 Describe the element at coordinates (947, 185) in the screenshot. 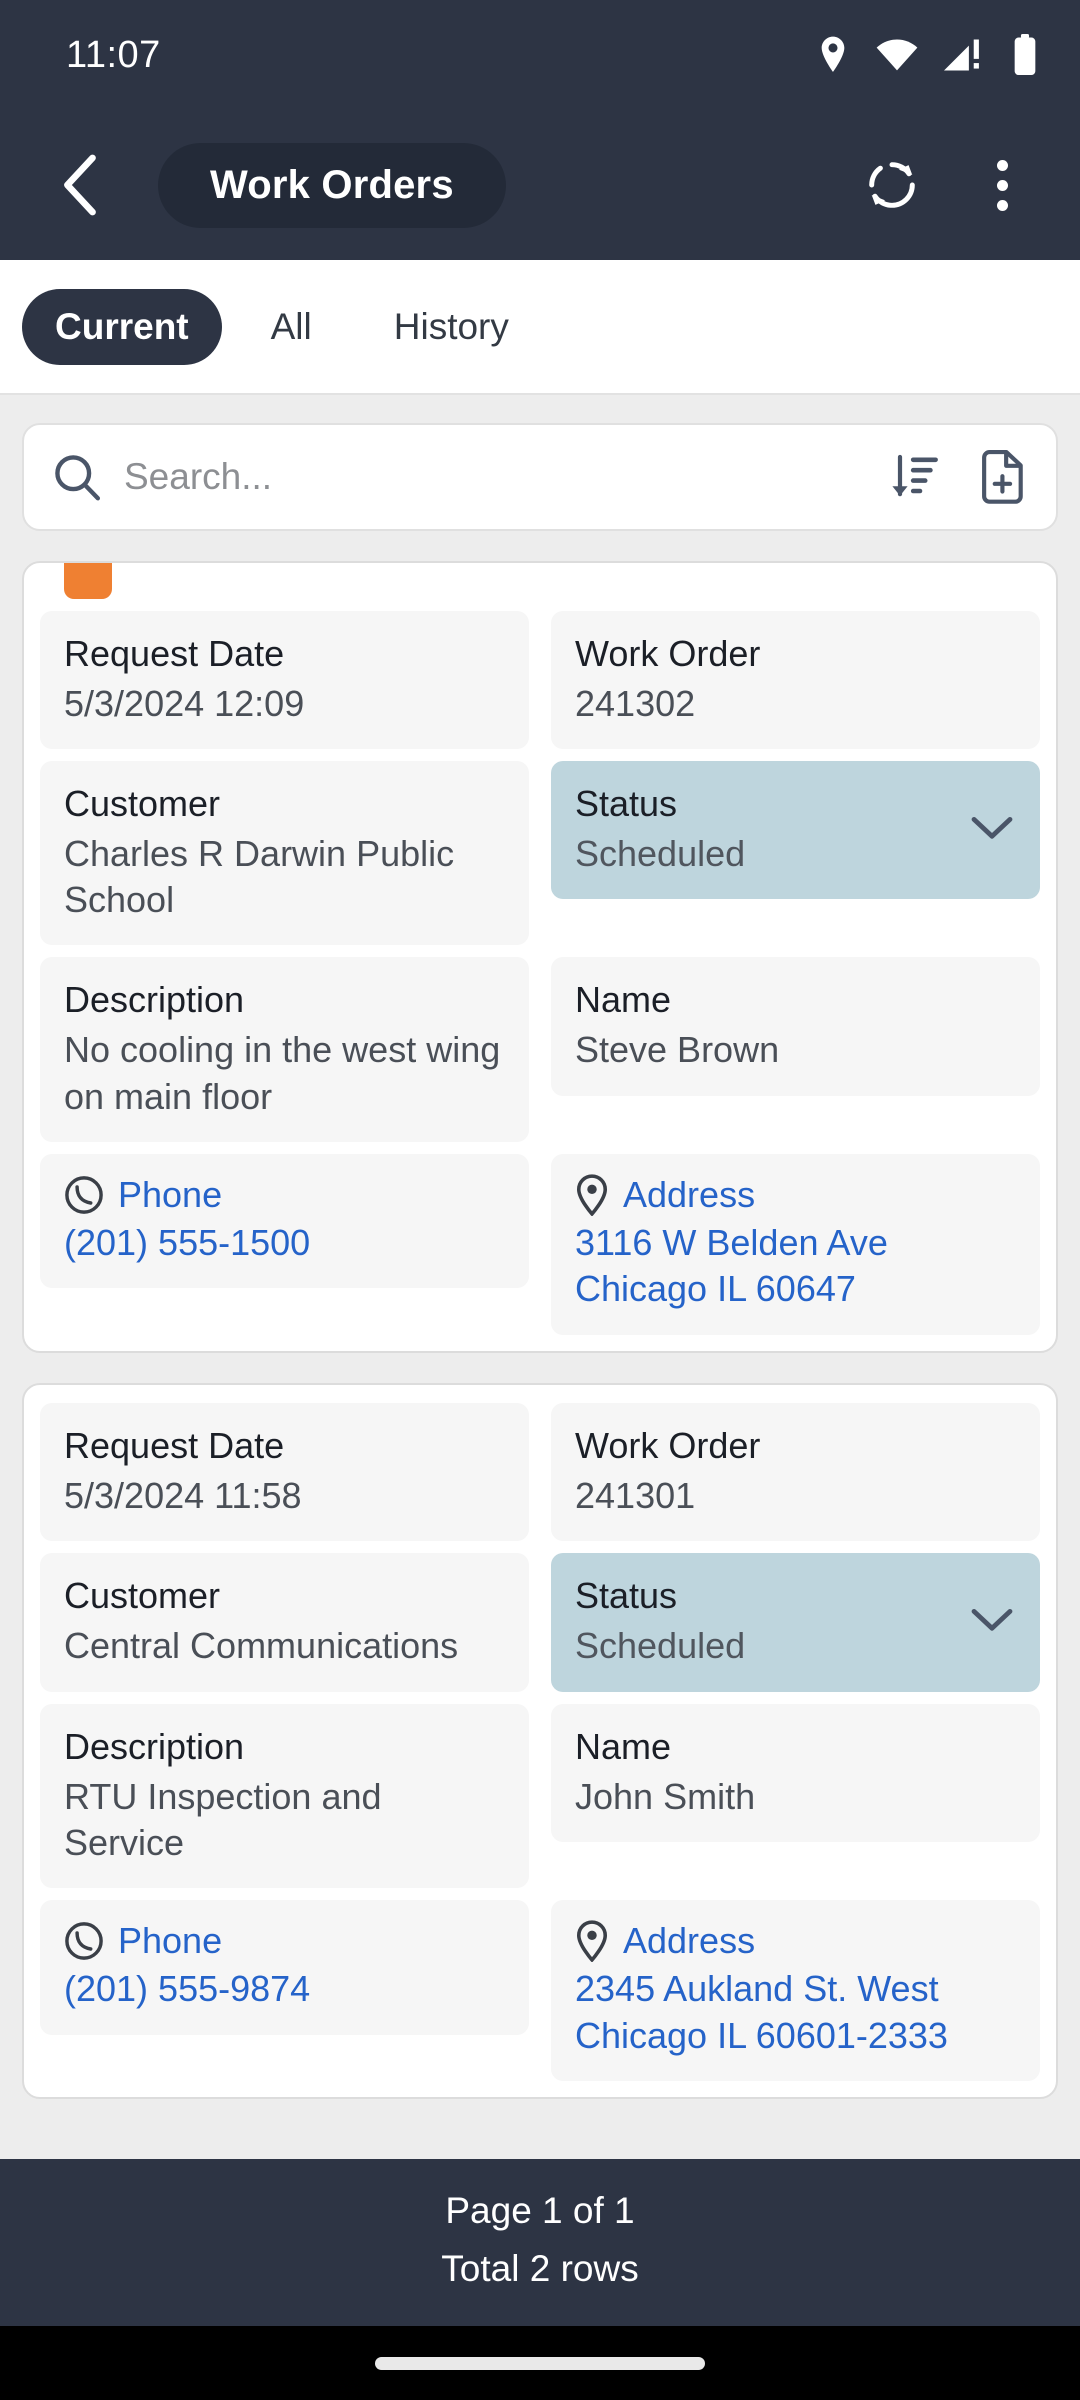

I see `app-bar-actions` at that location.